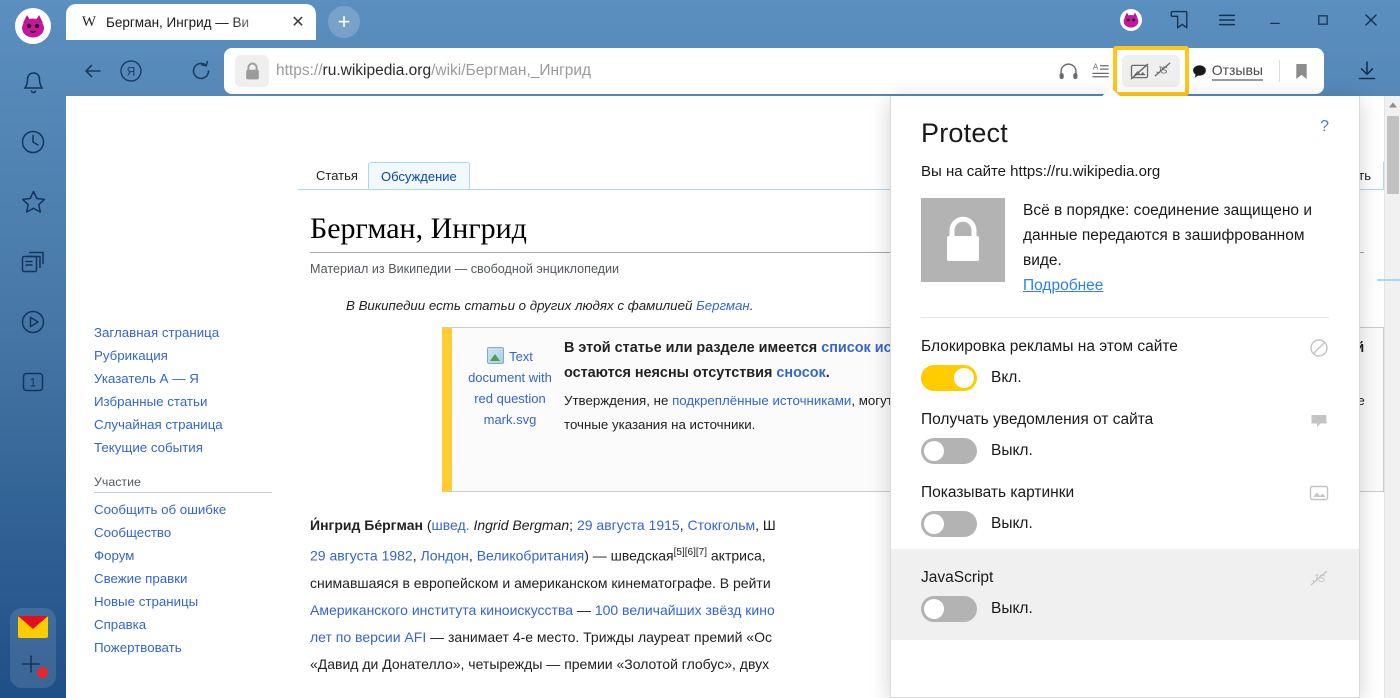  I want to click on image-blocked-icon, so click(1139, 71).